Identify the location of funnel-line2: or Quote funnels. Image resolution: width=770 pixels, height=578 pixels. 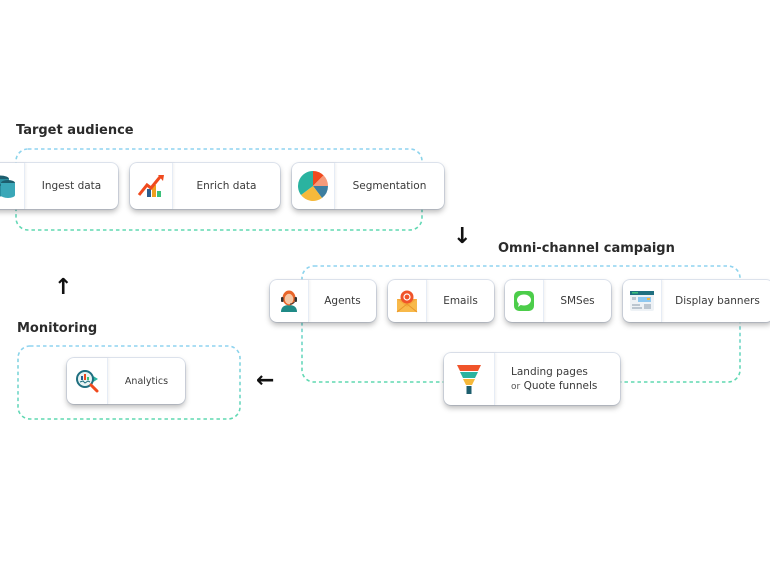
(565, 386).